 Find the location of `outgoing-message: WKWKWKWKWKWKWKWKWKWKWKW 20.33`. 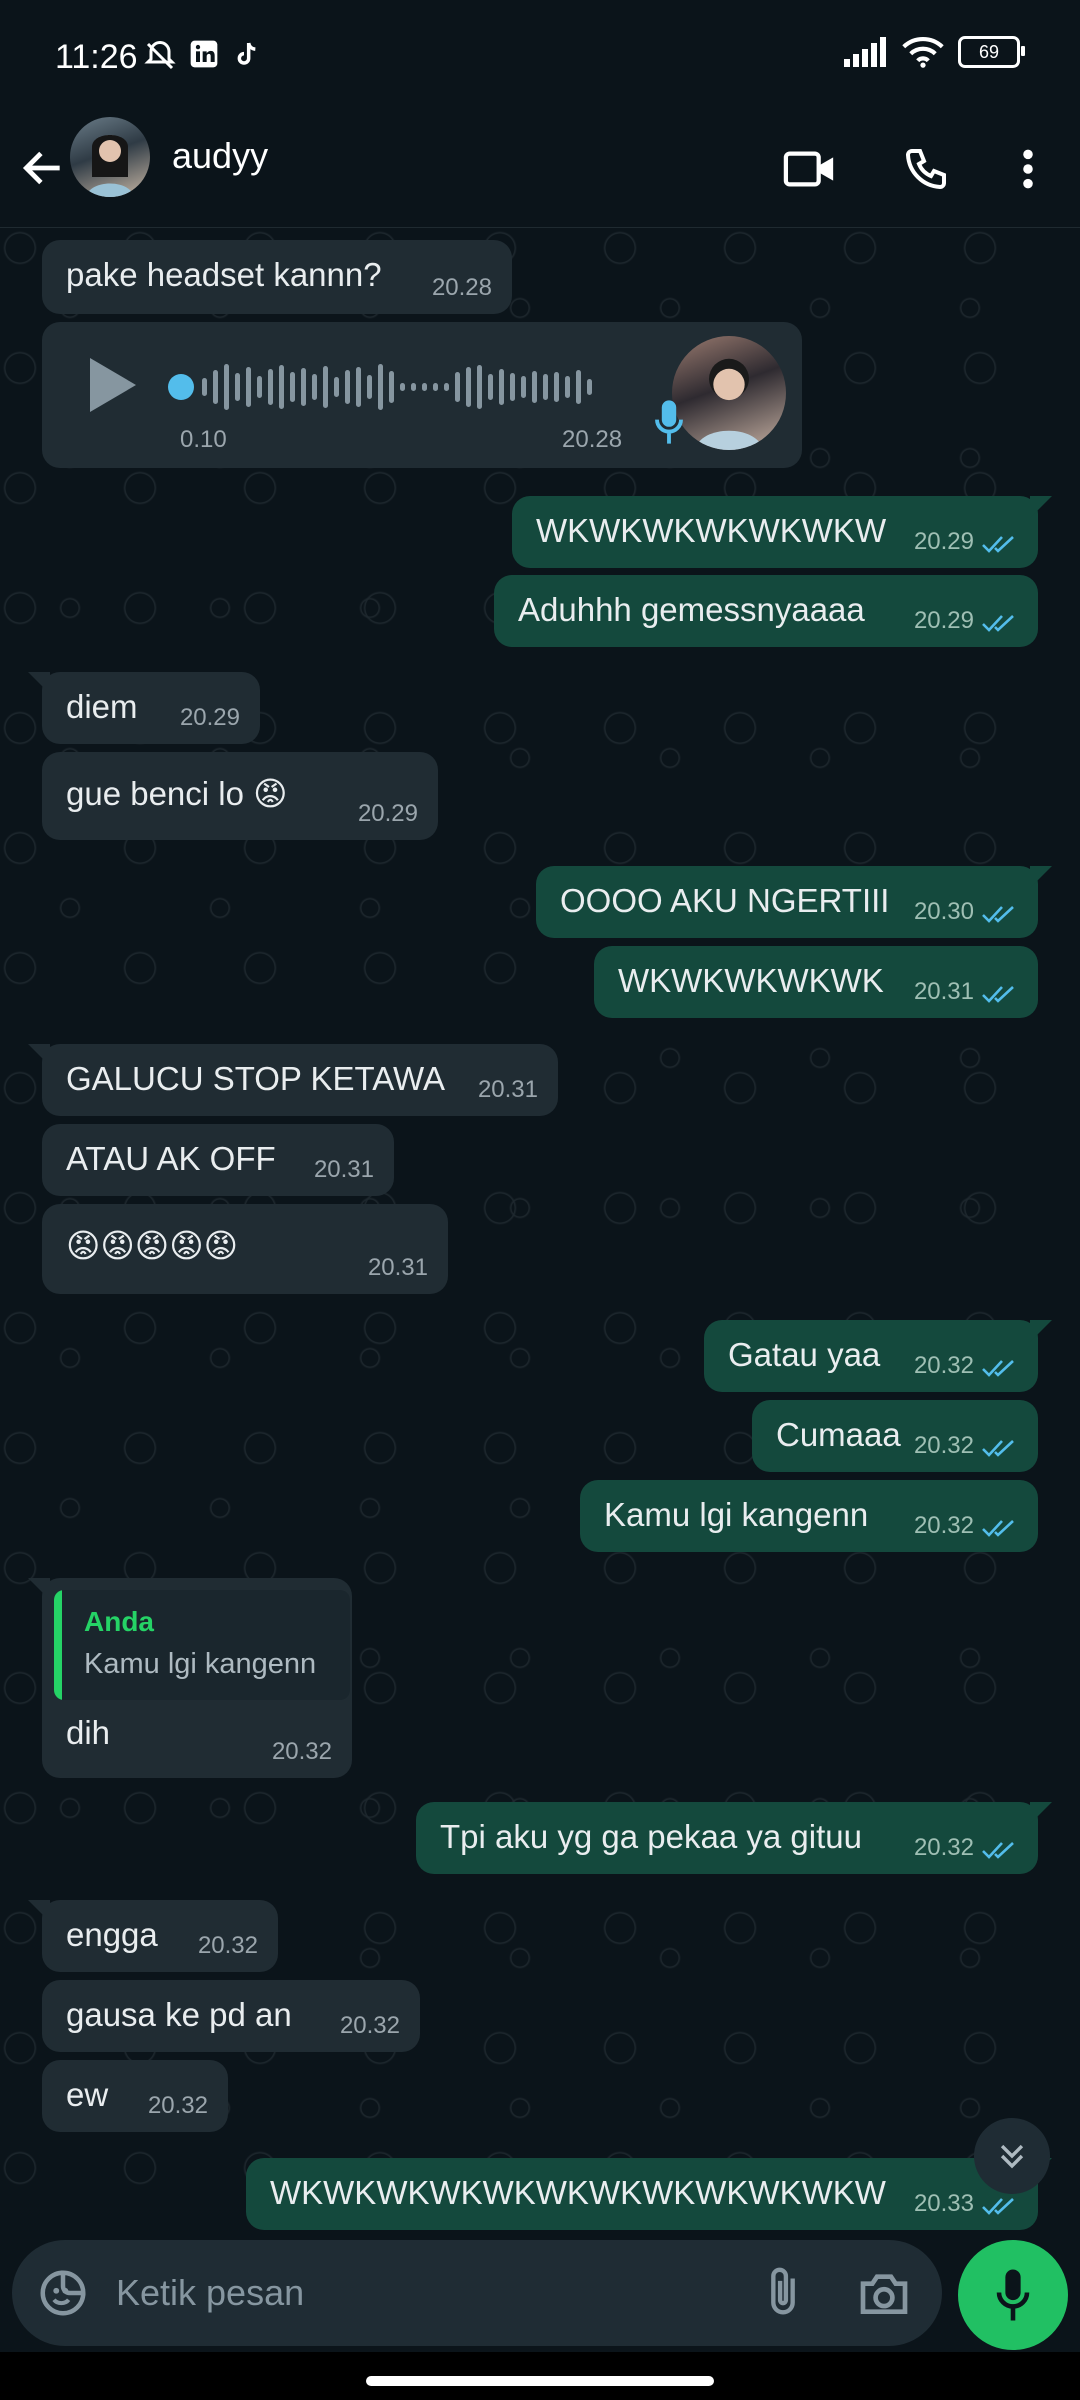

outgoing-message: WKWKWKWKWKWKWKWKWKWKWKW 20.33 is located at coordinates (649, 2194).